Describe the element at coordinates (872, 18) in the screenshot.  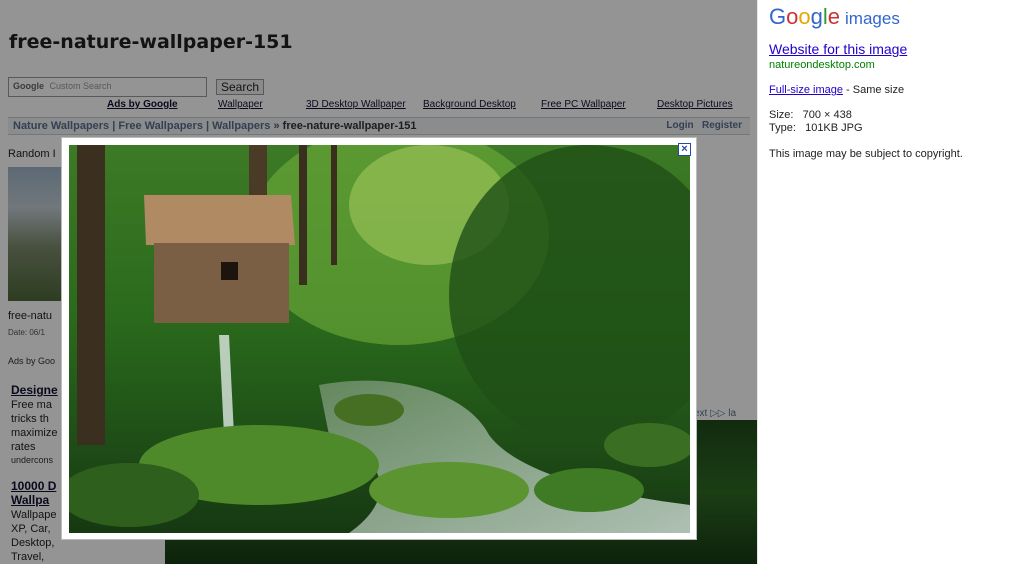
I see `images-label: images` at that location.